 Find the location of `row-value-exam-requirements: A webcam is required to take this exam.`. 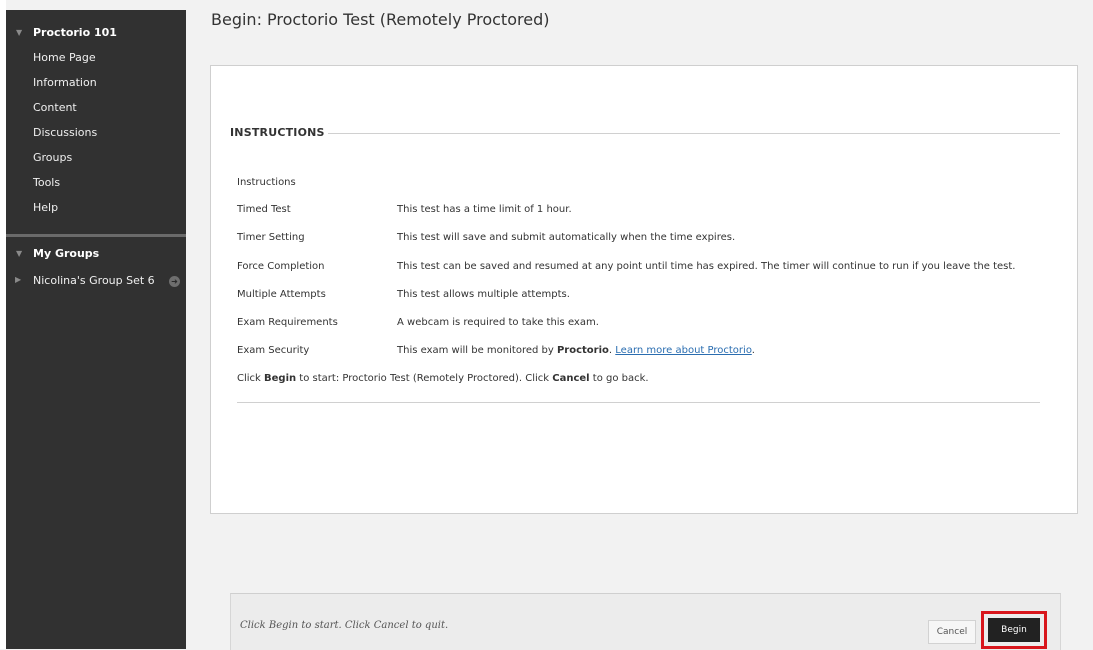

row-value-exam-requirements: A webcam is required to take this exam. is located at coordinates (498, 322).